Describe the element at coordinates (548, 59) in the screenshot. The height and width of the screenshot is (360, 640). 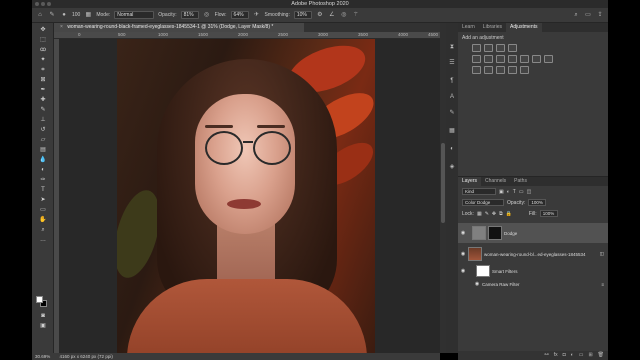
I see `color-lookup-icon` at that location.